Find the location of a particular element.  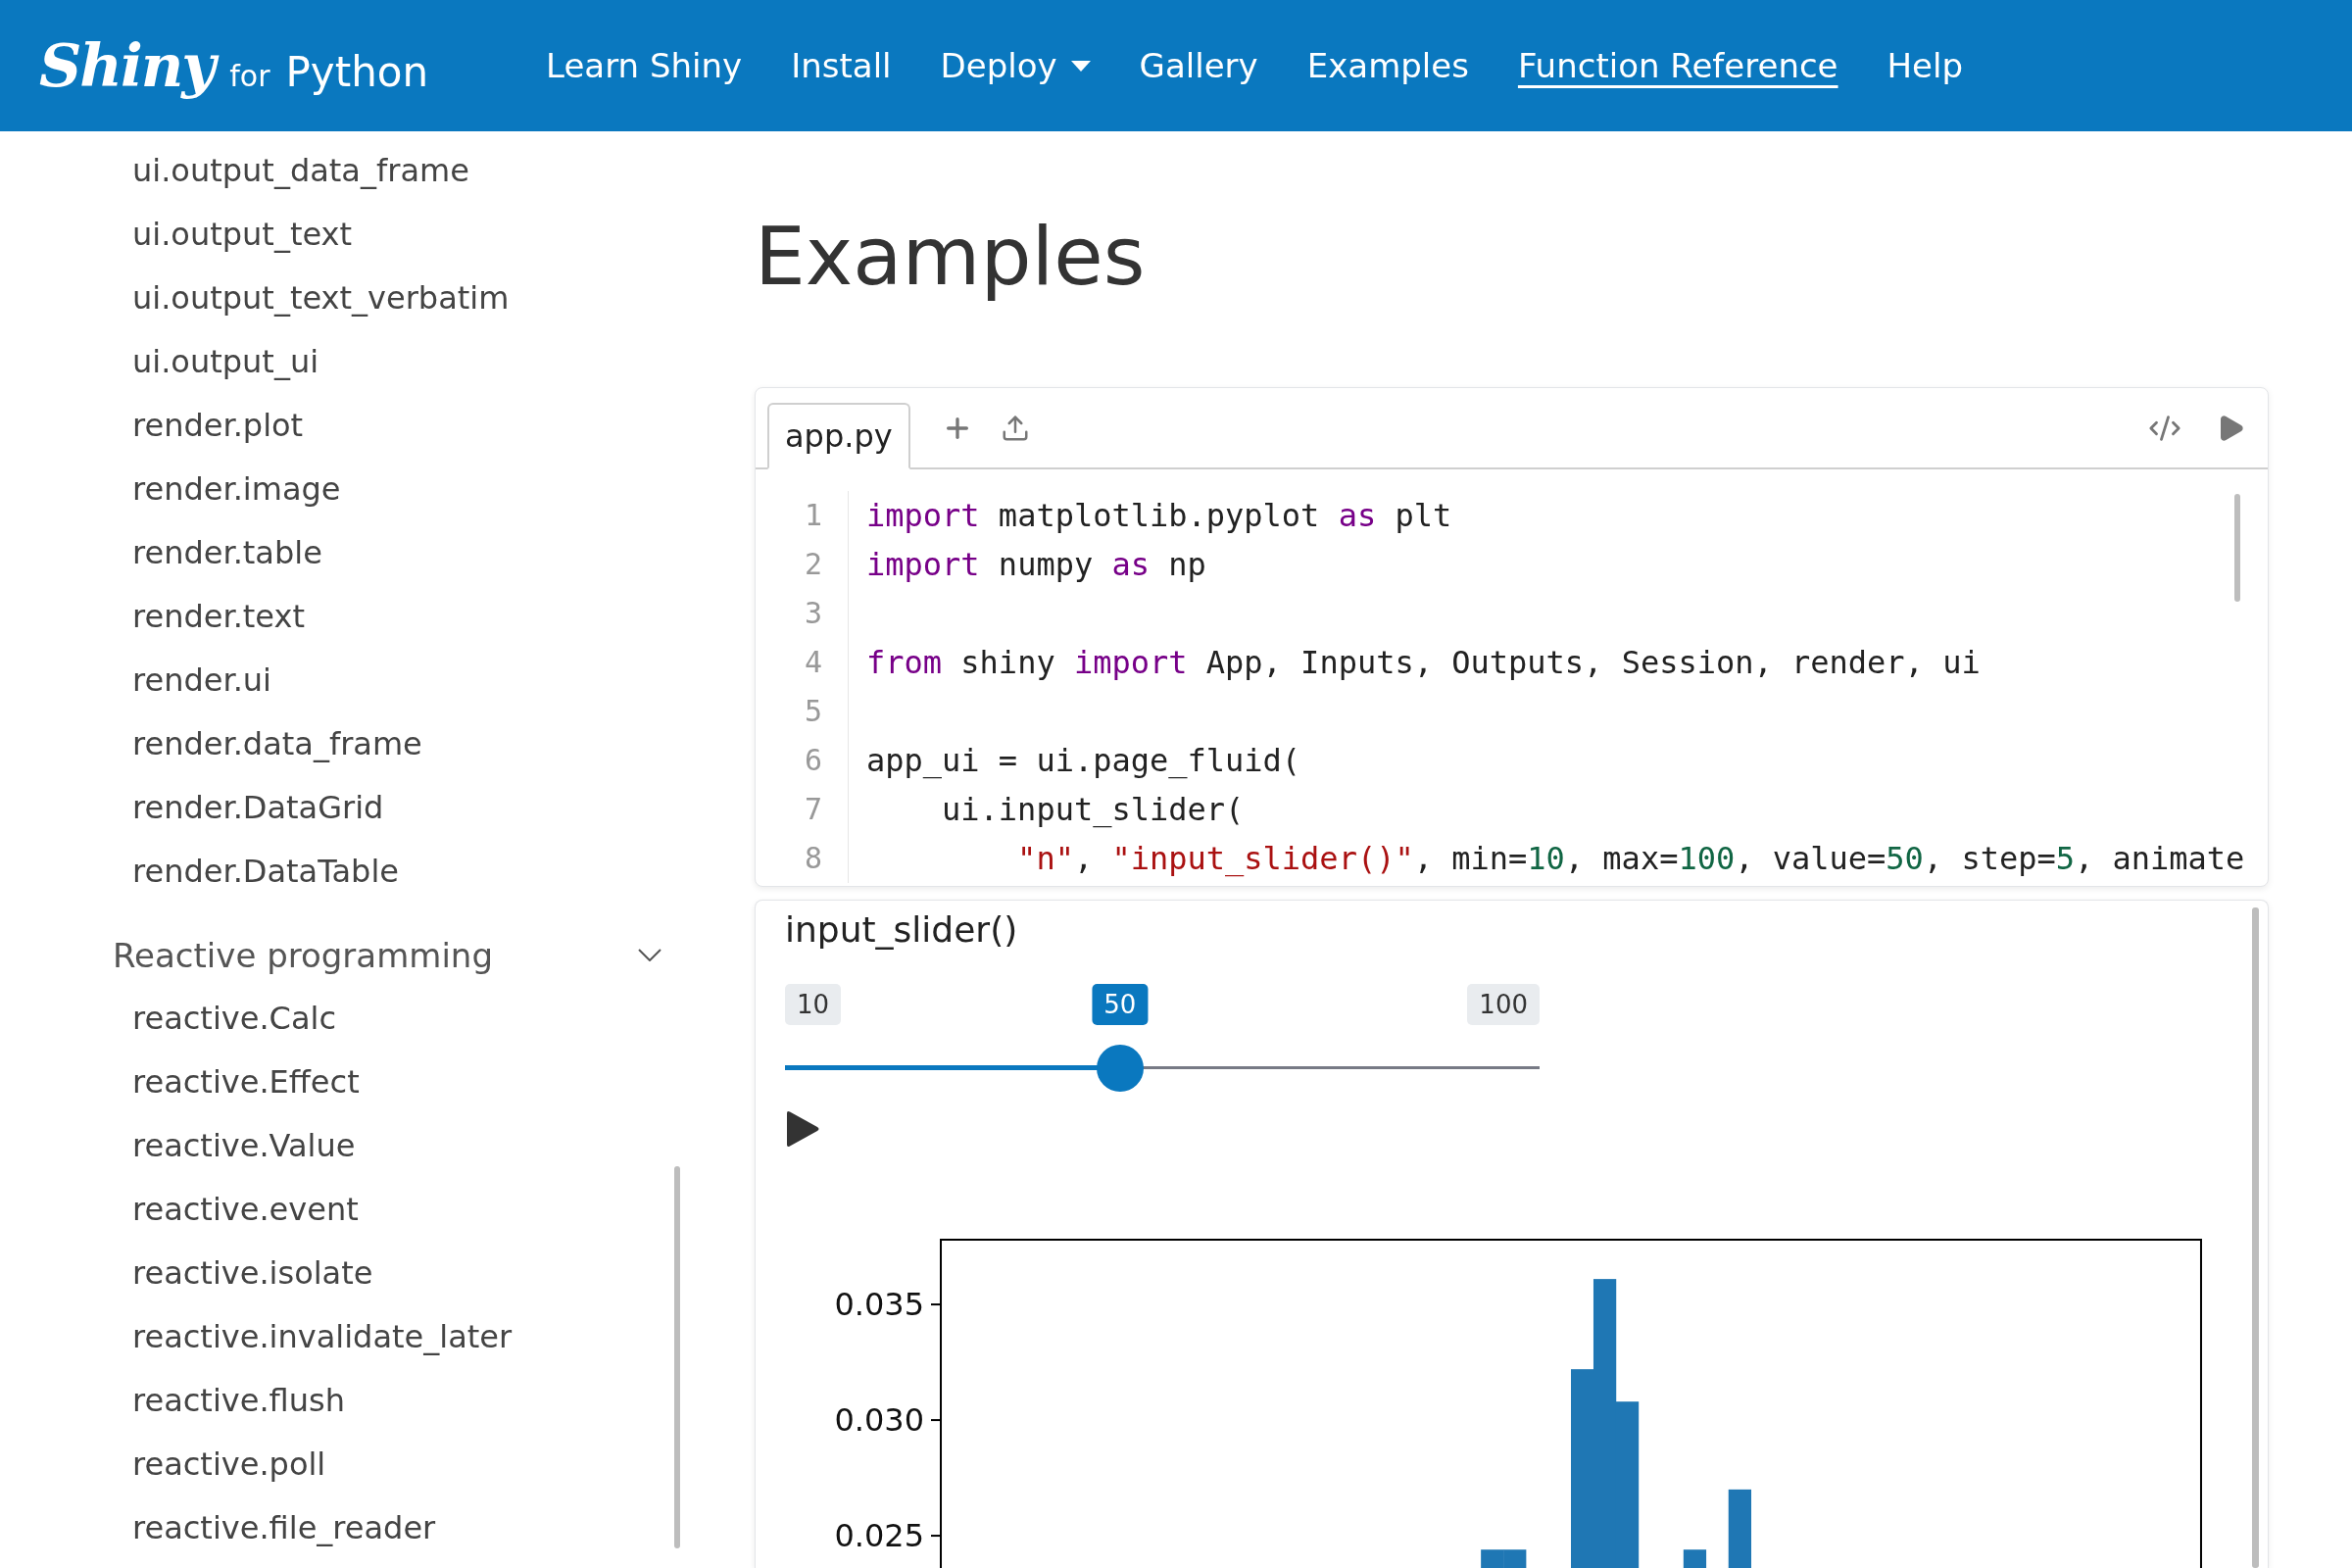

slider-max-label: 100 is located at coordinates (1503, 1004).